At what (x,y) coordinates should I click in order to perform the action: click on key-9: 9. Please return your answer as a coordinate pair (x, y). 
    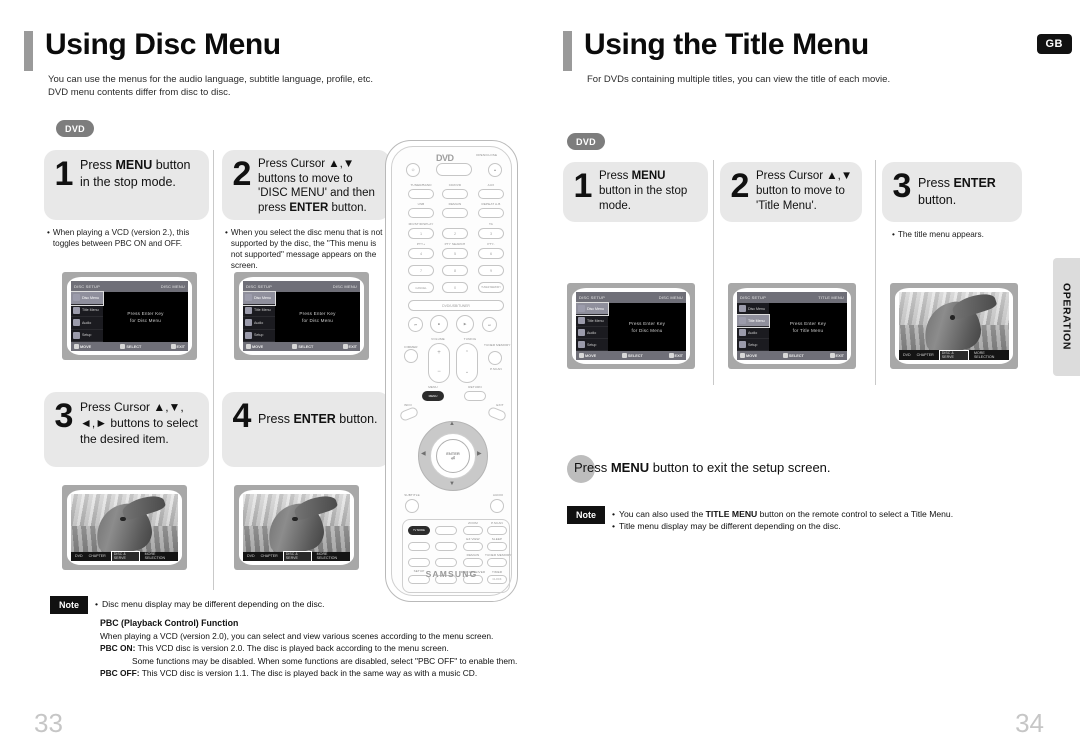
    Looking at the image, I should click on (491, 270).